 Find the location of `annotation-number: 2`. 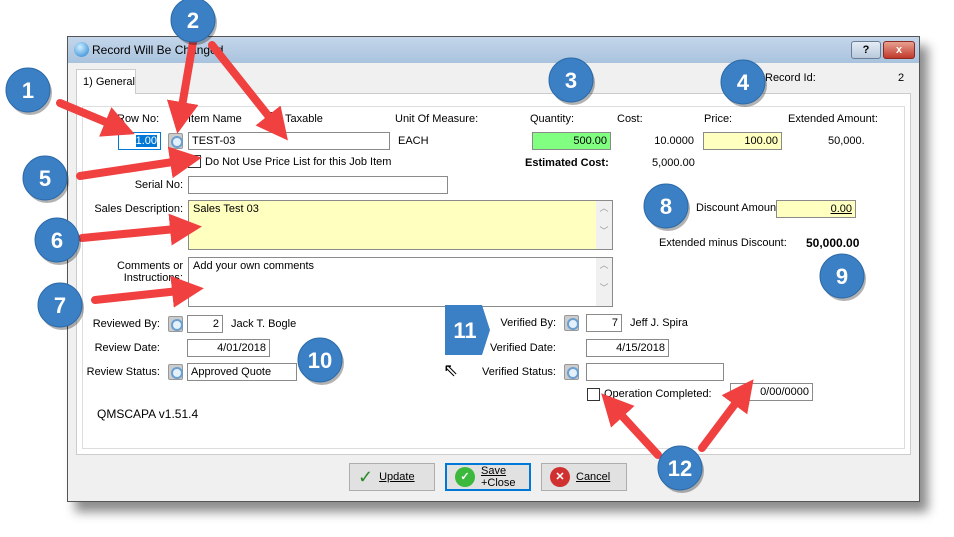

annotation-number: 2 is located at coordinates (193, 20).